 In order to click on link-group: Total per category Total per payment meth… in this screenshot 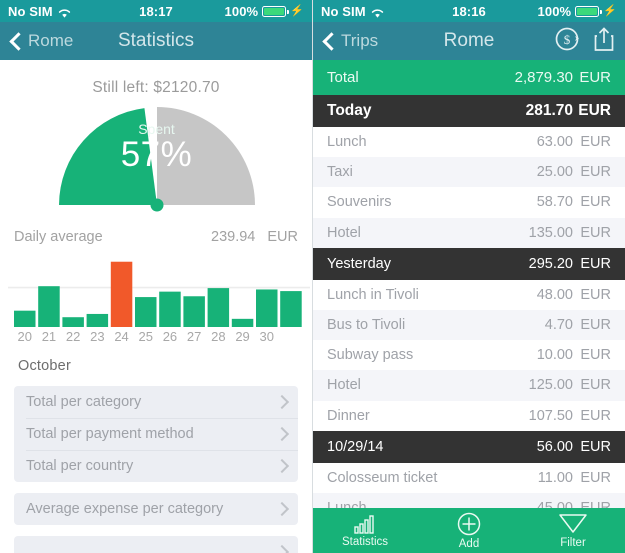, I will do `click(156, 434)`.